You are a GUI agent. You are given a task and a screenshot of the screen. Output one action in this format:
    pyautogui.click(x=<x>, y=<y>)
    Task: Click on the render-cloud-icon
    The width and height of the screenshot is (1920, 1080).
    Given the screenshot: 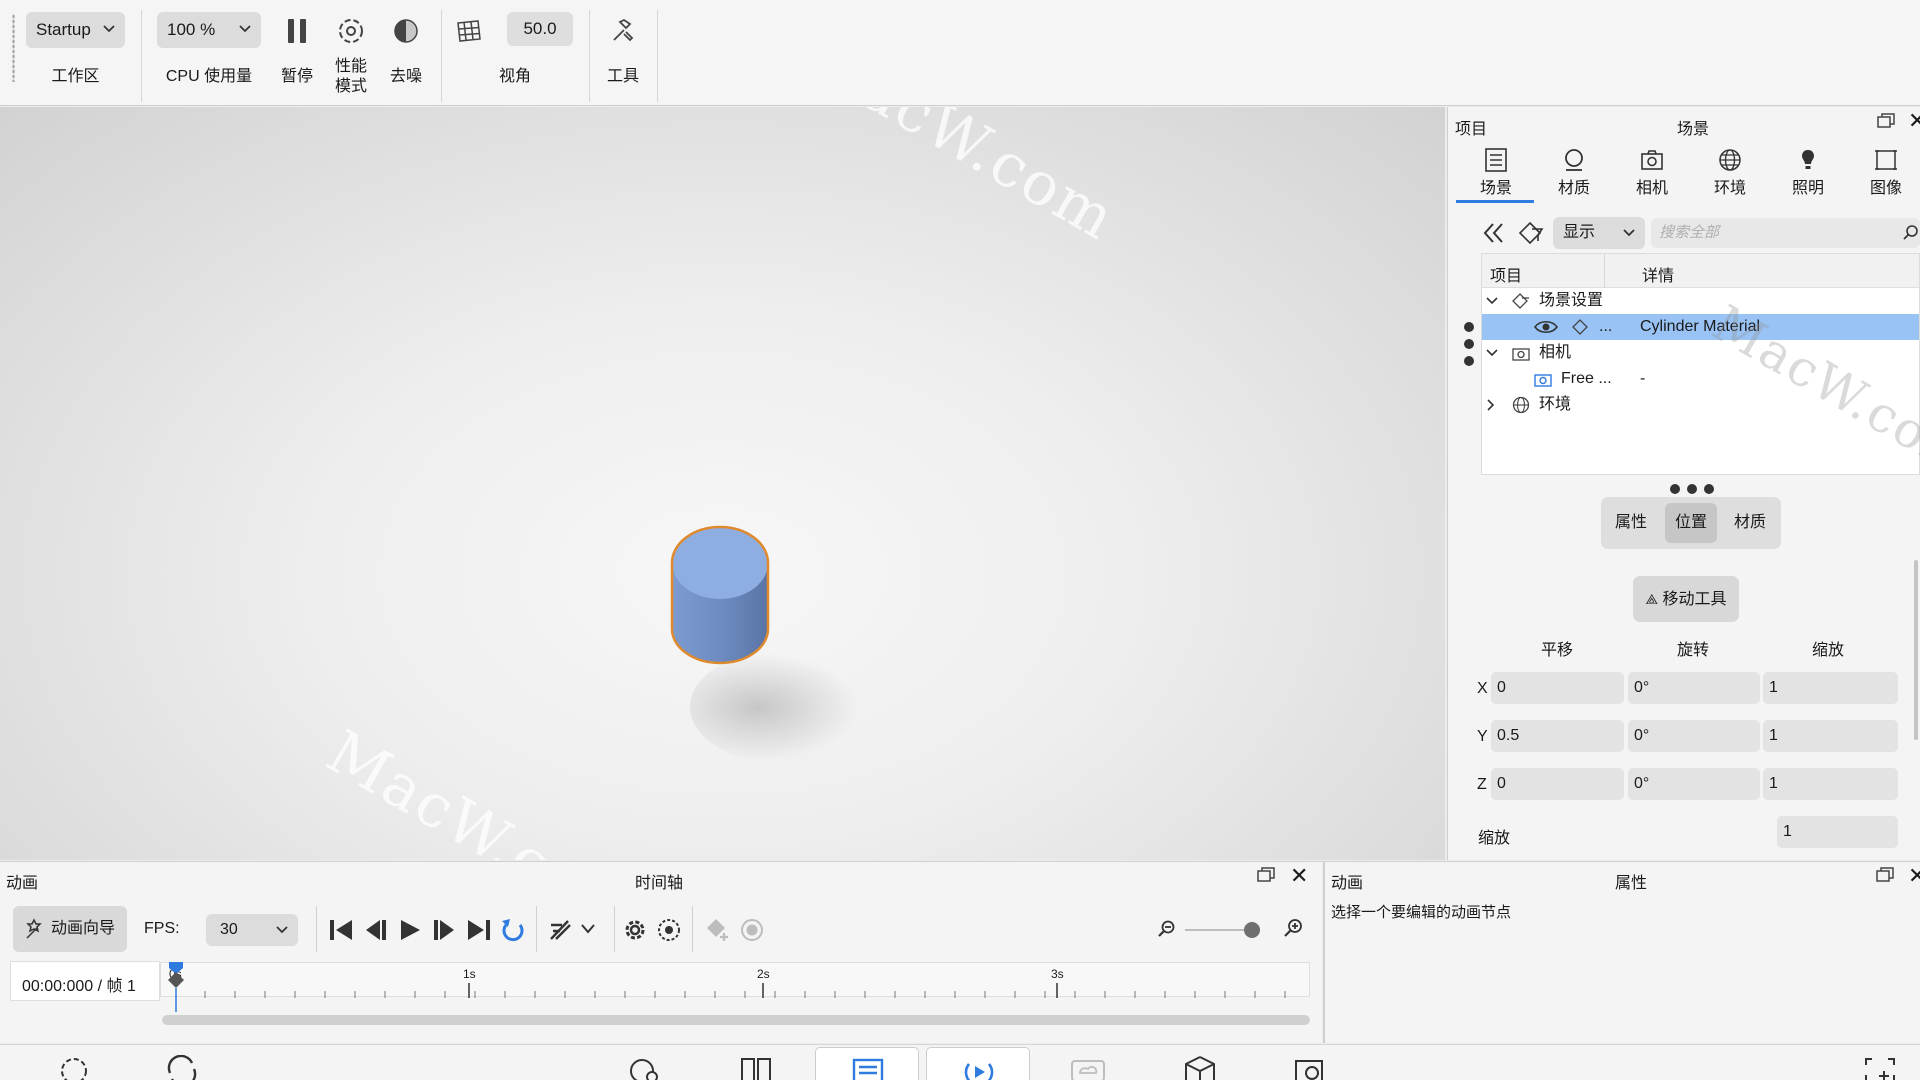 What is the action you would take?
    pyautogui.click(x=74, y=1067)
    